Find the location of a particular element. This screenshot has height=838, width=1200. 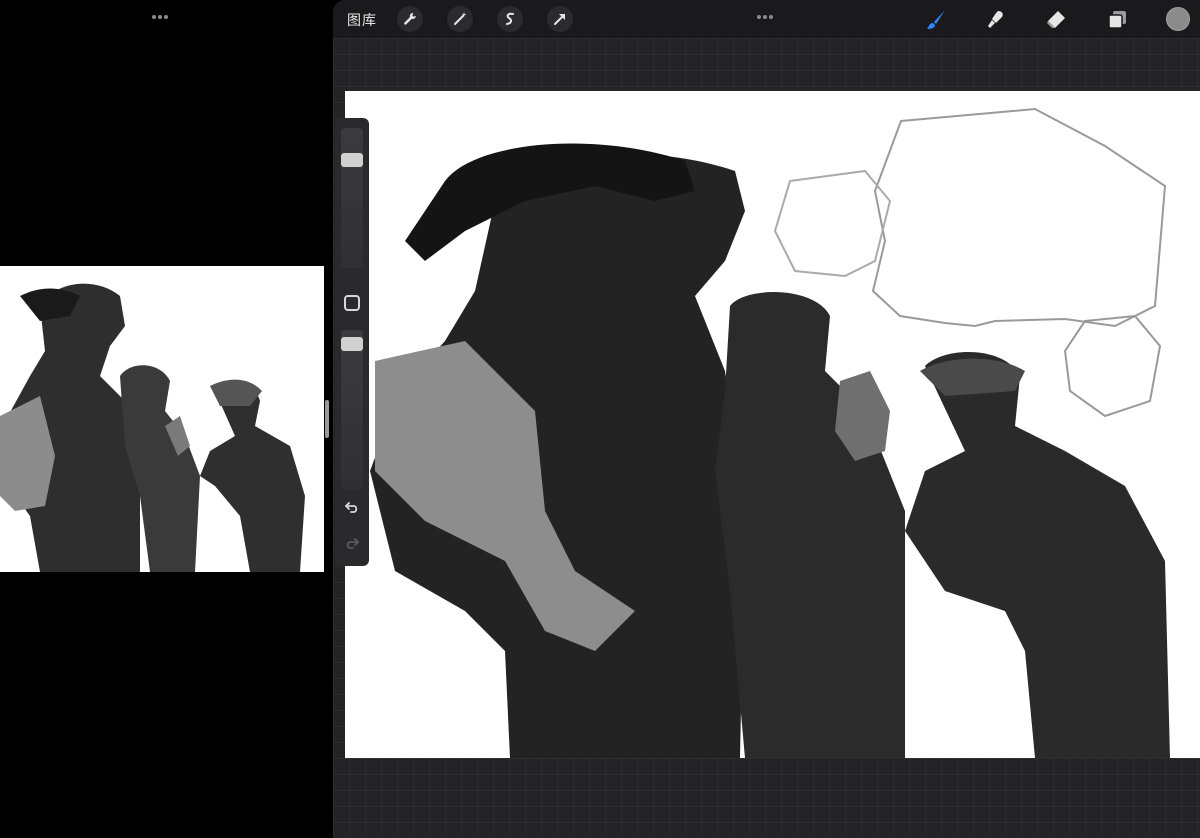

reference-image is located at coordinates (162, 419).